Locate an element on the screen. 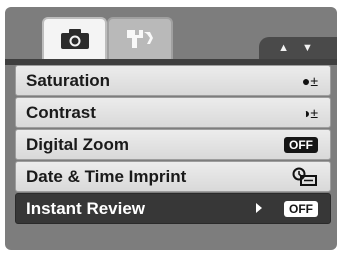  menu-item-label: Contrast is located at coordinates (61, 112).